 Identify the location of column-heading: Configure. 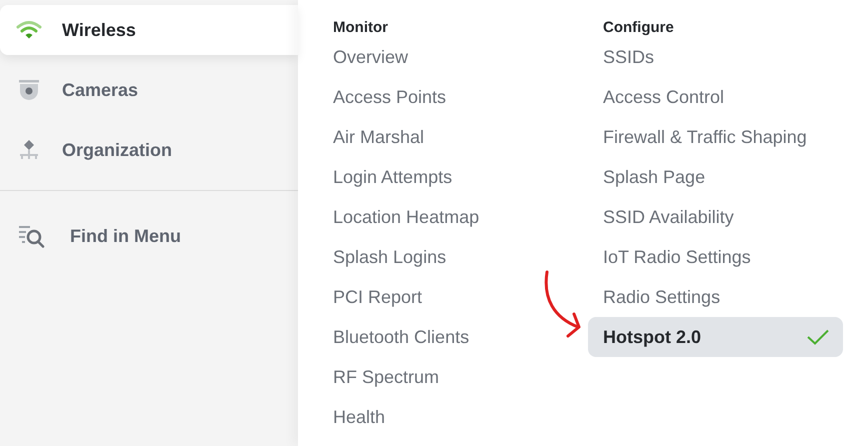
(638, 27).